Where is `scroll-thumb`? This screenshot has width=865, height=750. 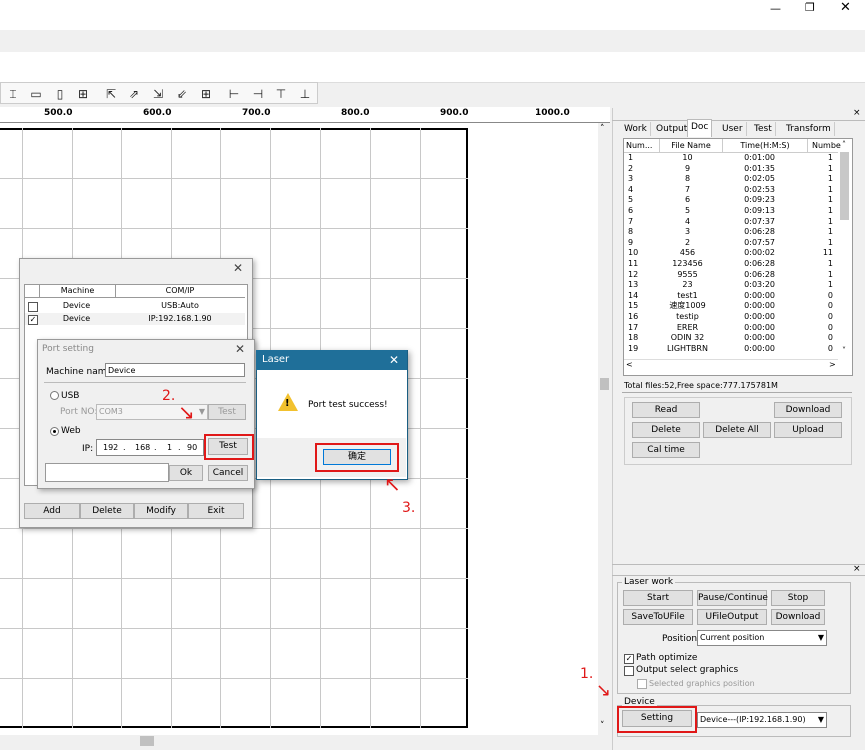 scroll-thumb is located at coordinates (604, 384).